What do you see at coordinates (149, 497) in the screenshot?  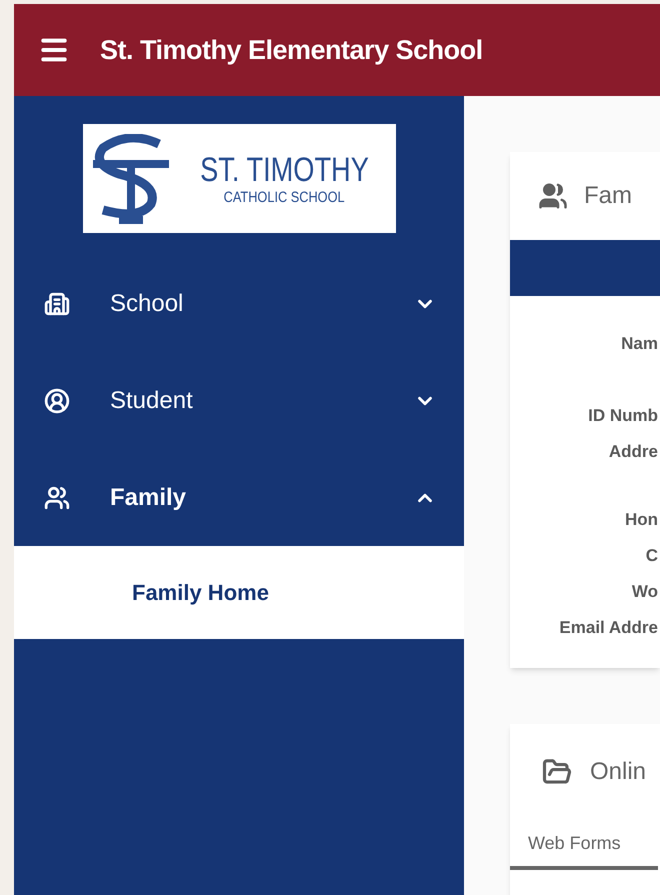 I see `sidebar-label: Family` at bounding box center [149, 497].